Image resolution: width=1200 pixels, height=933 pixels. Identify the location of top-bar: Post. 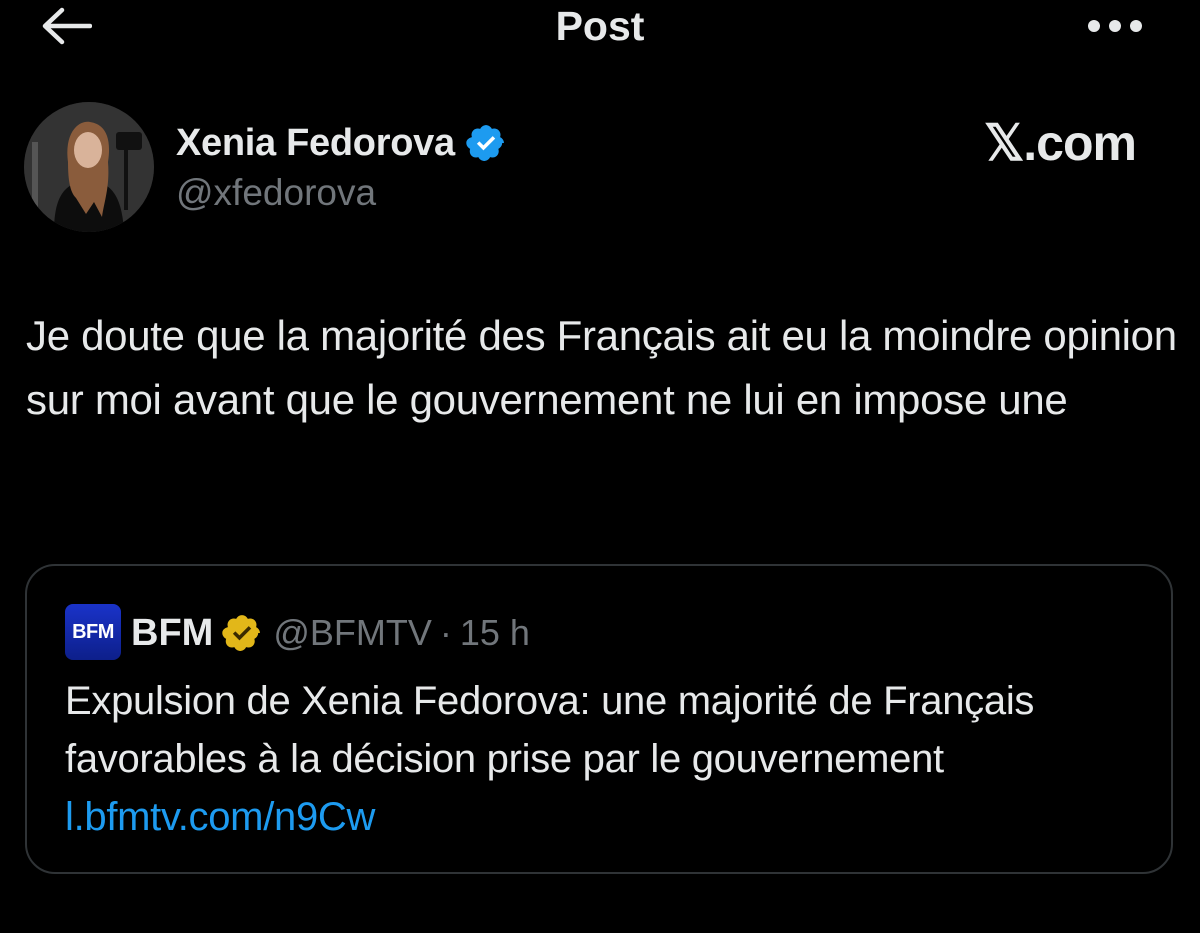
(600, 30).